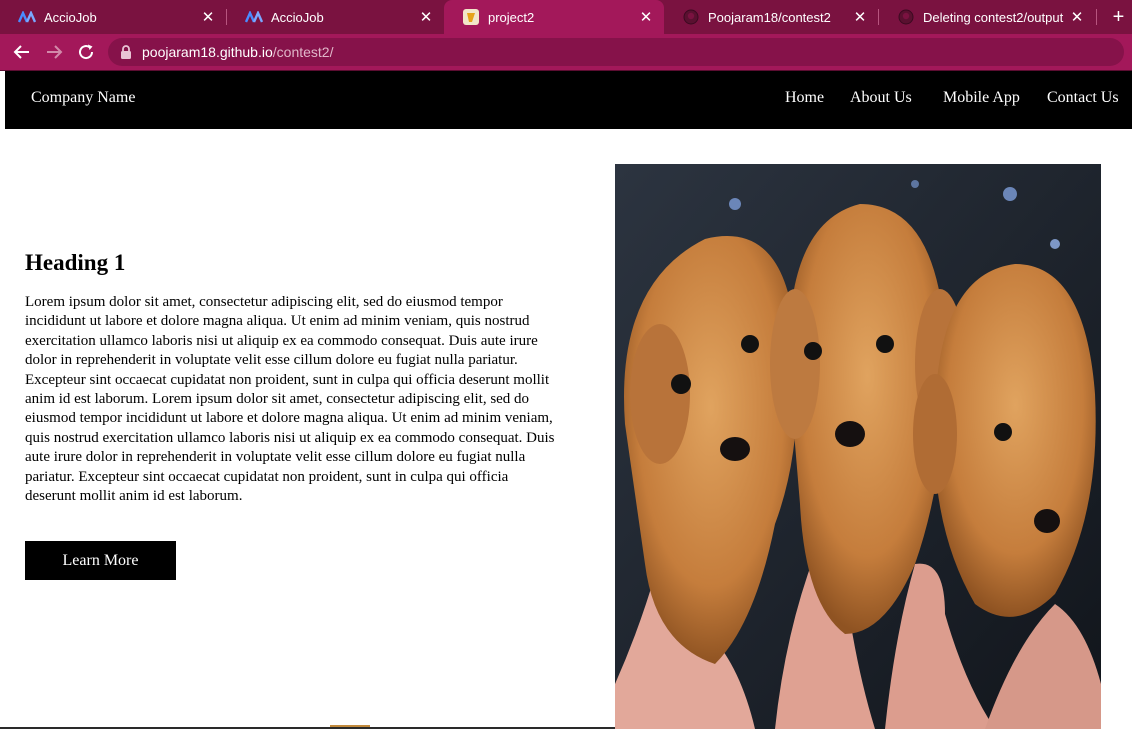  I want to click on reload-icon, so click(86, 52).